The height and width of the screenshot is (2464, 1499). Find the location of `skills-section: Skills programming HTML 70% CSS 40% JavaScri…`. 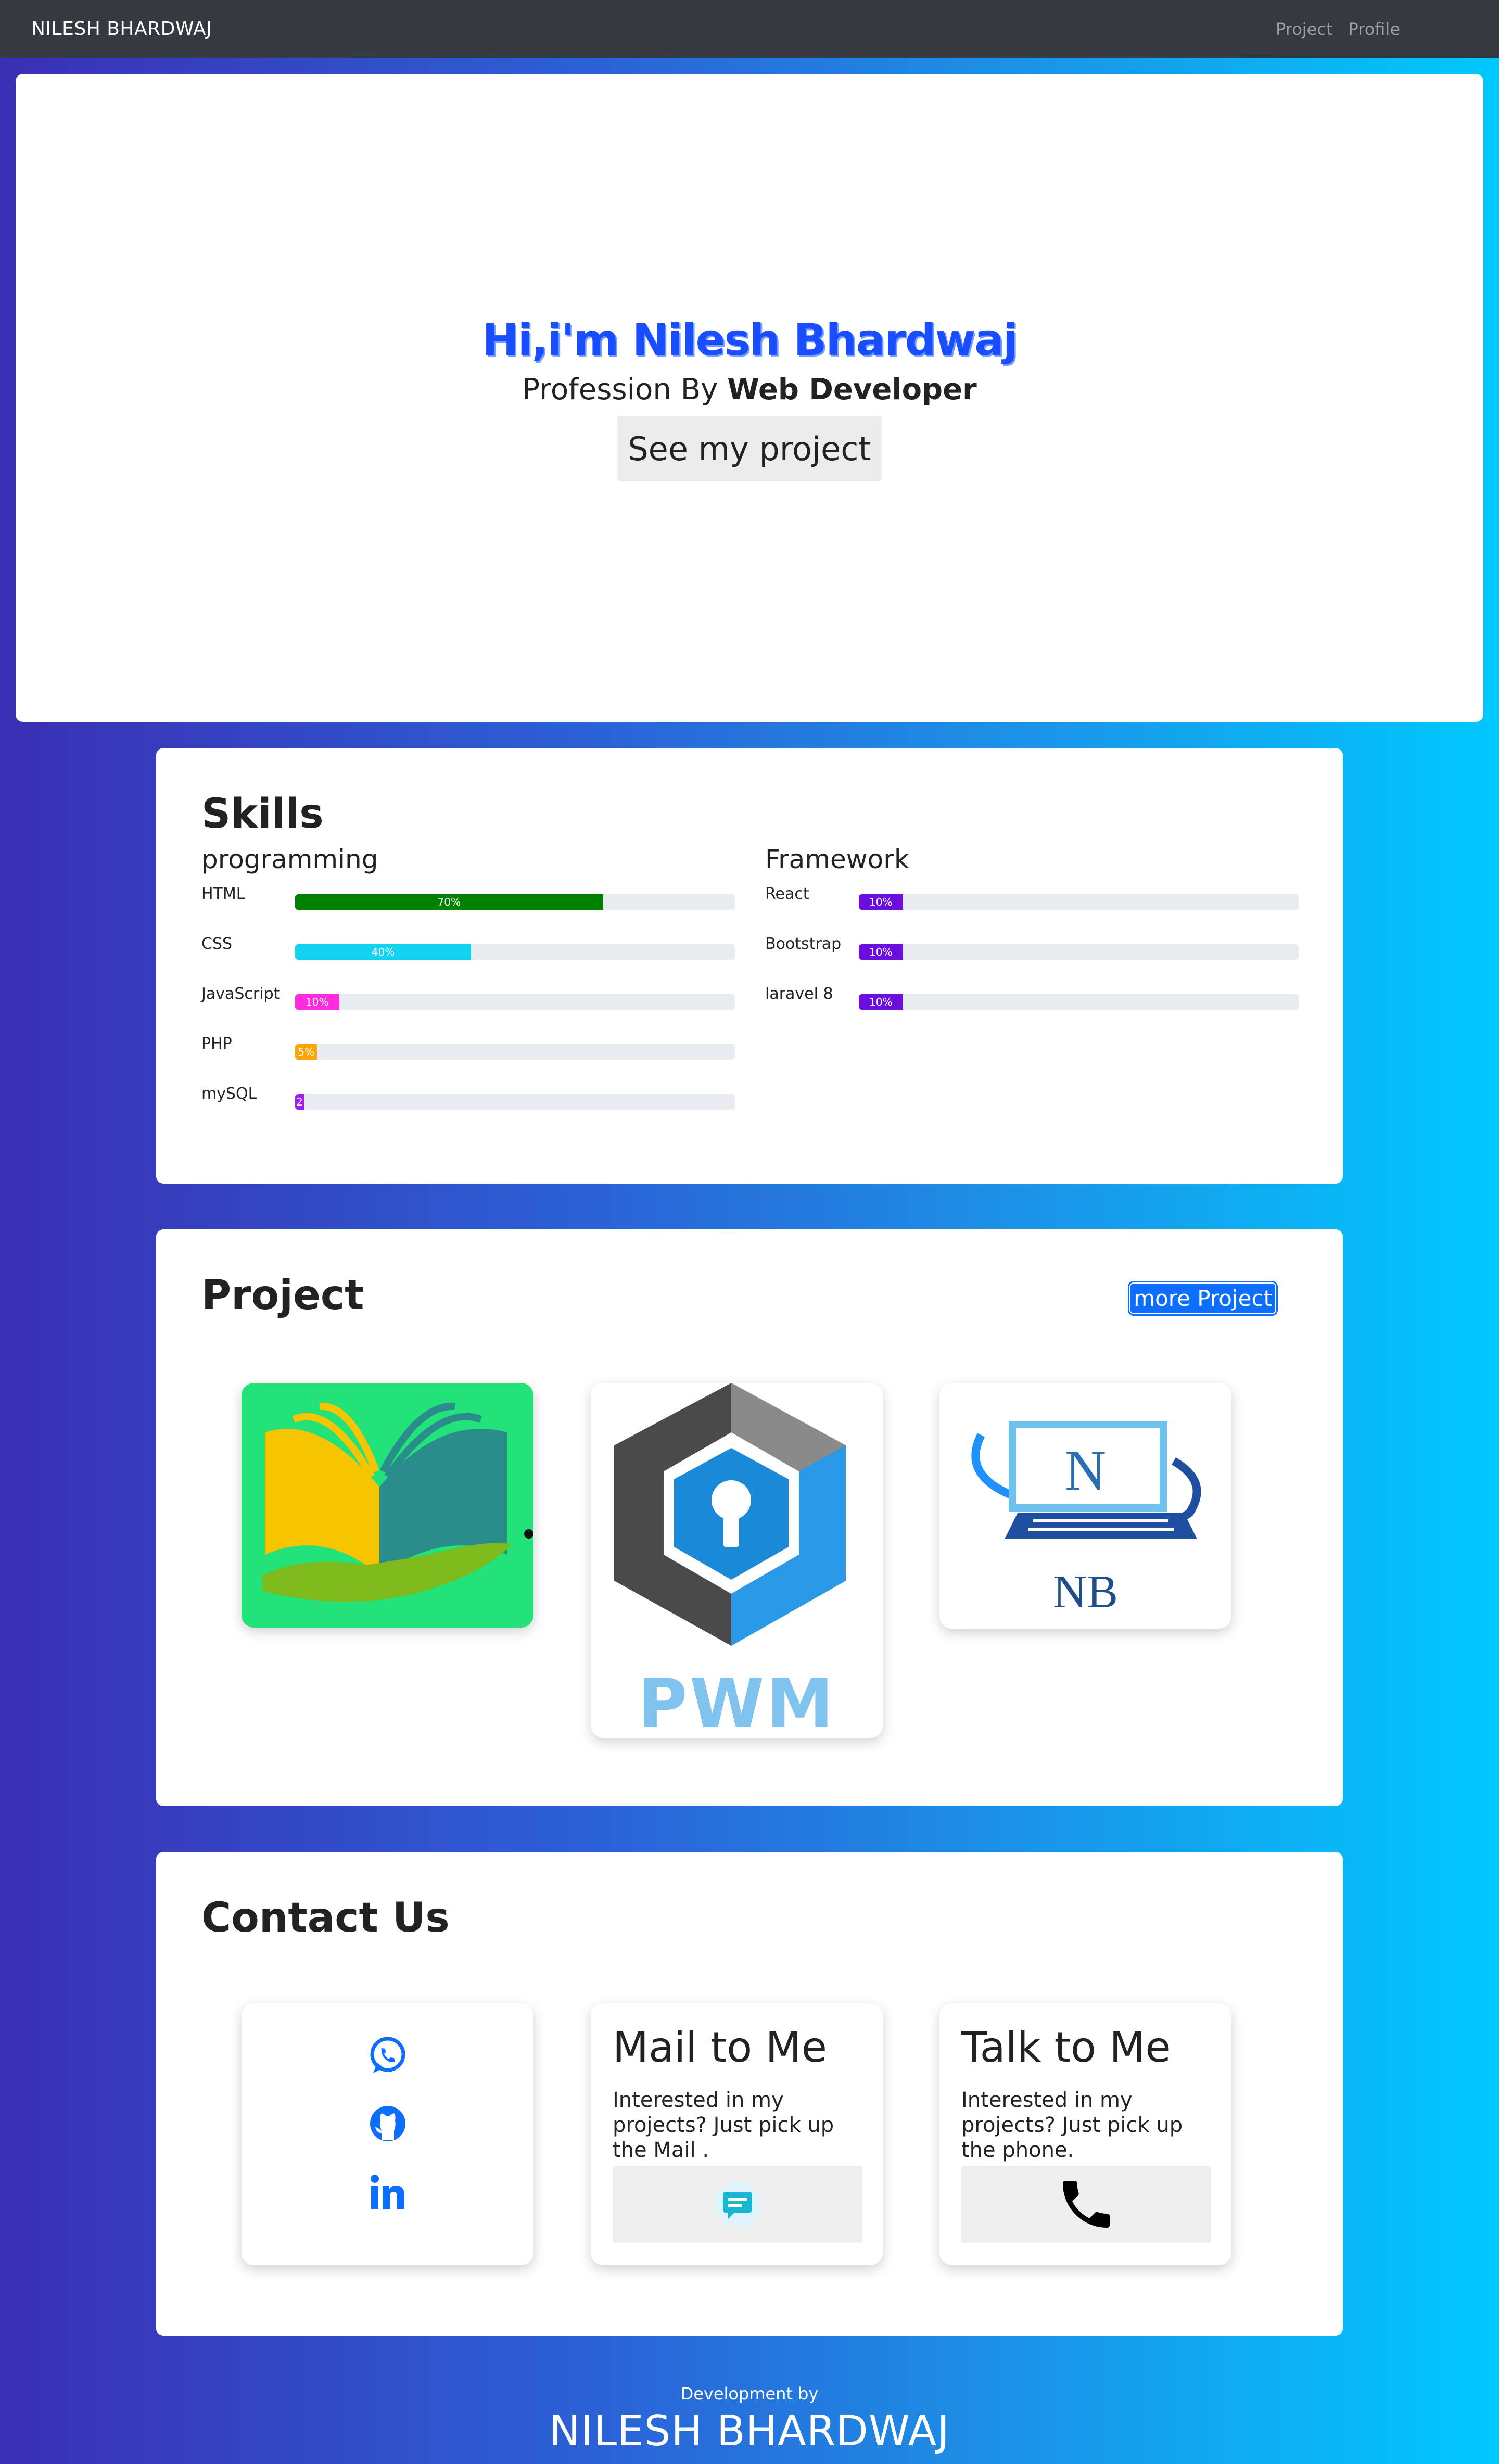

skills-section: Skills programming HTML 70% CSS 40% JavaScri… is located at coordinates (749, 966).